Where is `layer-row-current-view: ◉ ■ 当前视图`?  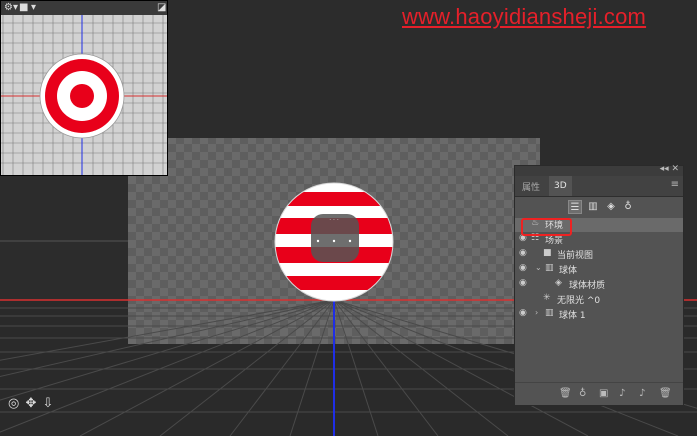
layer-row-current-view: ◉ ■ 当前视图 is located at coordinates (599, 255).